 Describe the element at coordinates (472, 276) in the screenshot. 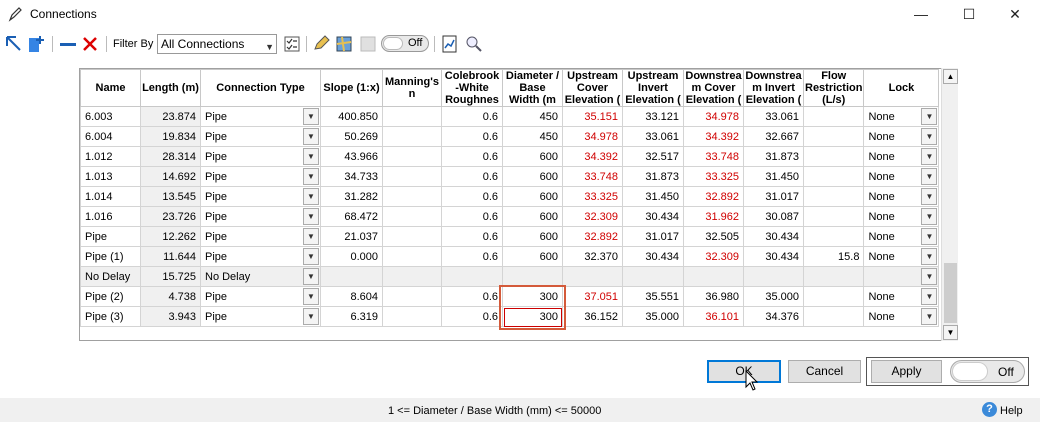

I see `cell-colebrook` at that location.